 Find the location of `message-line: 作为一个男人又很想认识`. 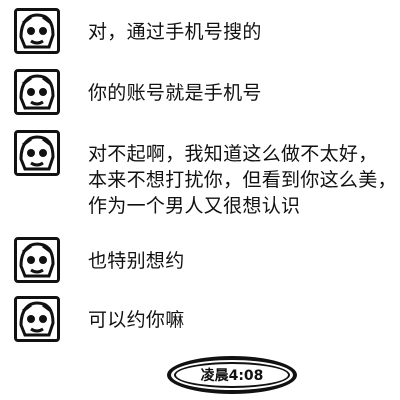

message-line: 作为一个男人又很想认识 is located at coordinates (194, 206).